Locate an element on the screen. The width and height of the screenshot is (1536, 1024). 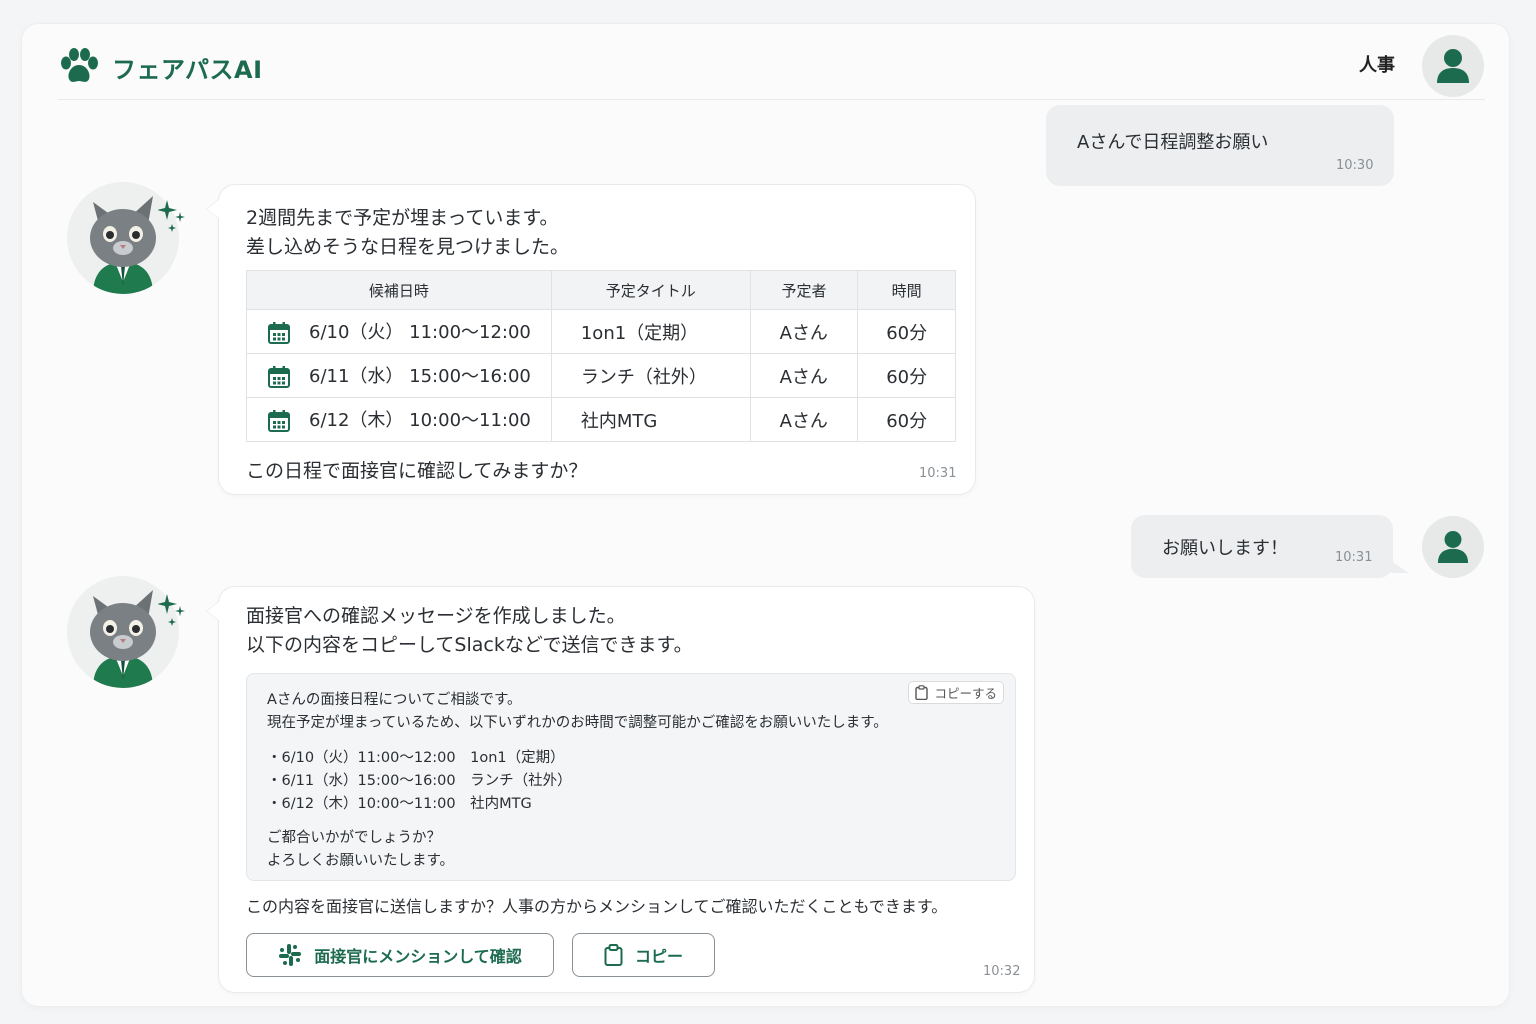
message-text: お願いします！ is located at coordinates (1225, 548).